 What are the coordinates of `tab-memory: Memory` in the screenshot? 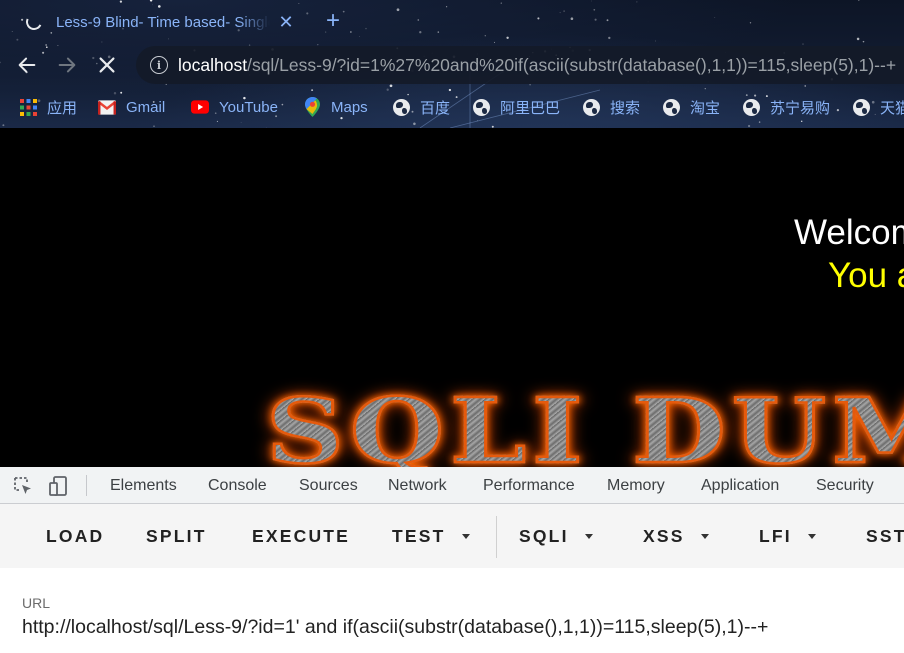 It's located at (636, 486).